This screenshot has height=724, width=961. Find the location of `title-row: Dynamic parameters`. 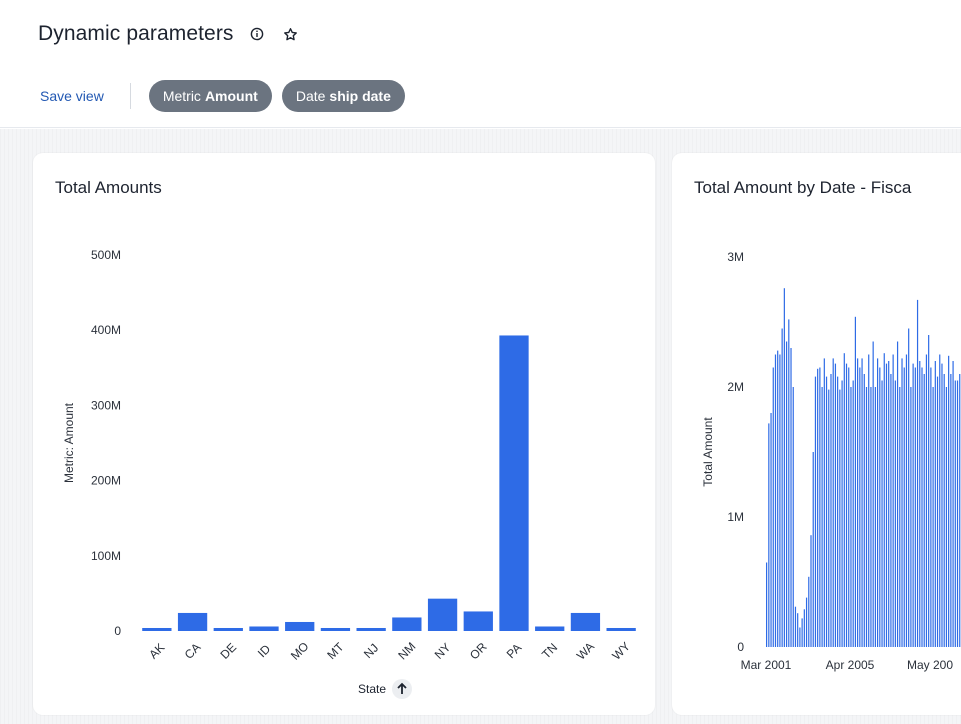

title-row: Dynamic parameters is located at coordinates (170, 34).